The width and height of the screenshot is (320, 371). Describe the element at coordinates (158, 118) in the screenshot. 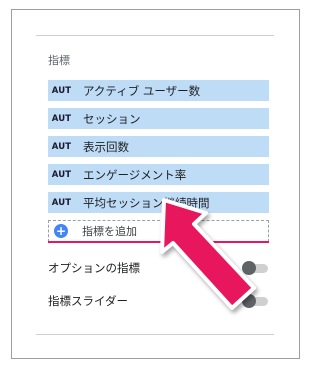

I see `metric-chip-sessions: AUT セッション` at that location.